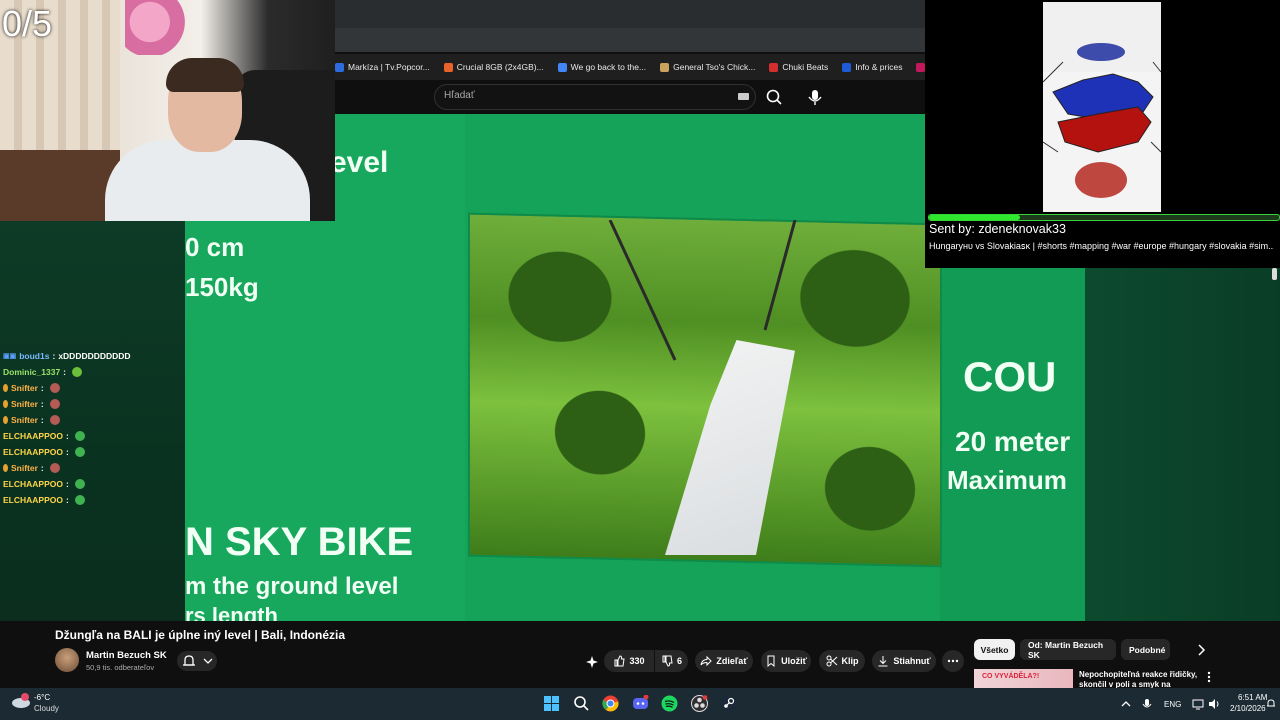 The width and height of the screenshot is (1280, 720). I want to click on chat-badge-icon: ▣▣, so click(10, 356).